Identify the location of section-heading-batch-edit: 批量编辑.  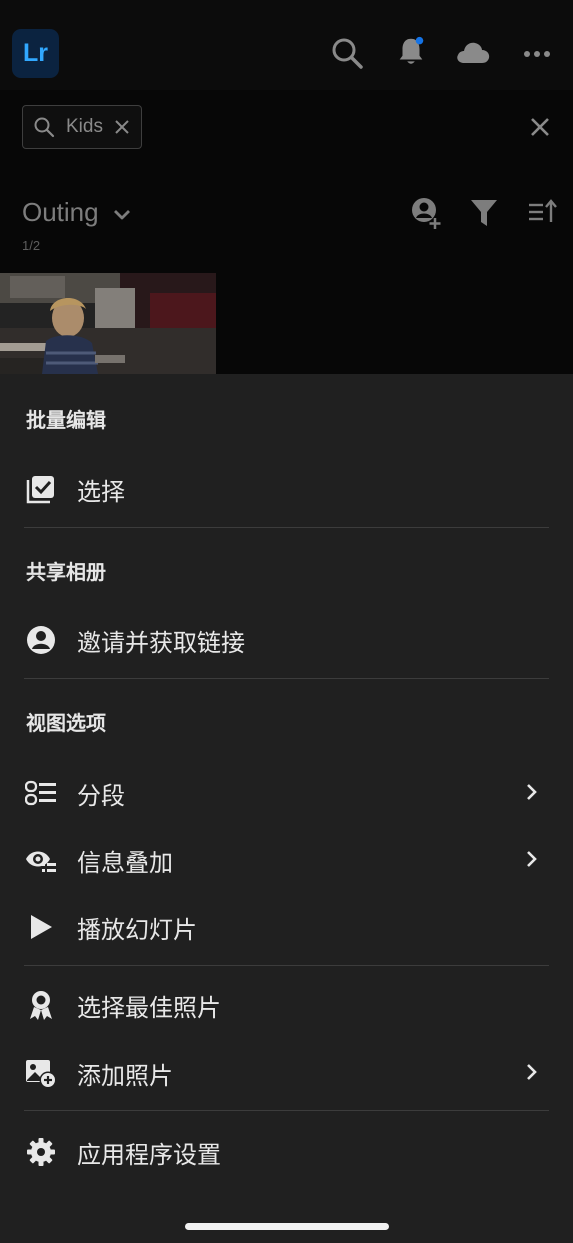
(66, 420).